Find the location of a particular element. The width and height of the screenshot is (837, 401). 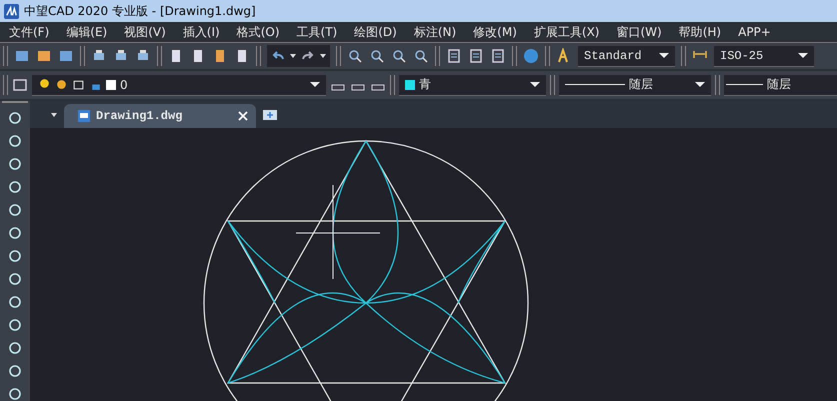

document-tab: Drawing1.dwg is located at coordinates (160, 116).